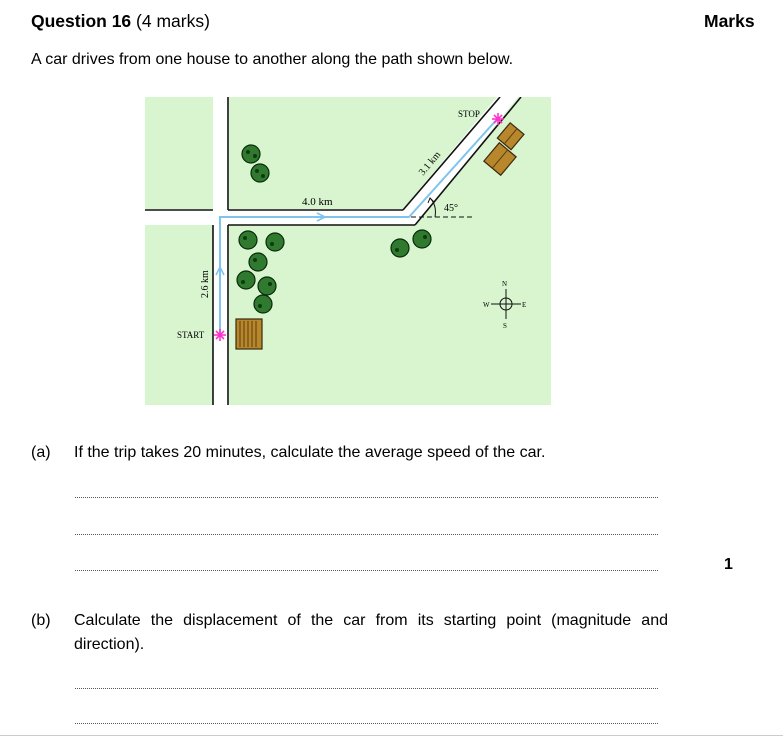  I want to click on compass-n: N, so click(504, 284).